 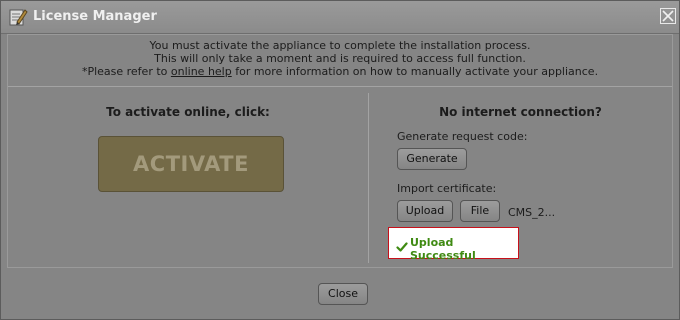 I want to click on online-help-link: online help, so click(x=201, y=71).